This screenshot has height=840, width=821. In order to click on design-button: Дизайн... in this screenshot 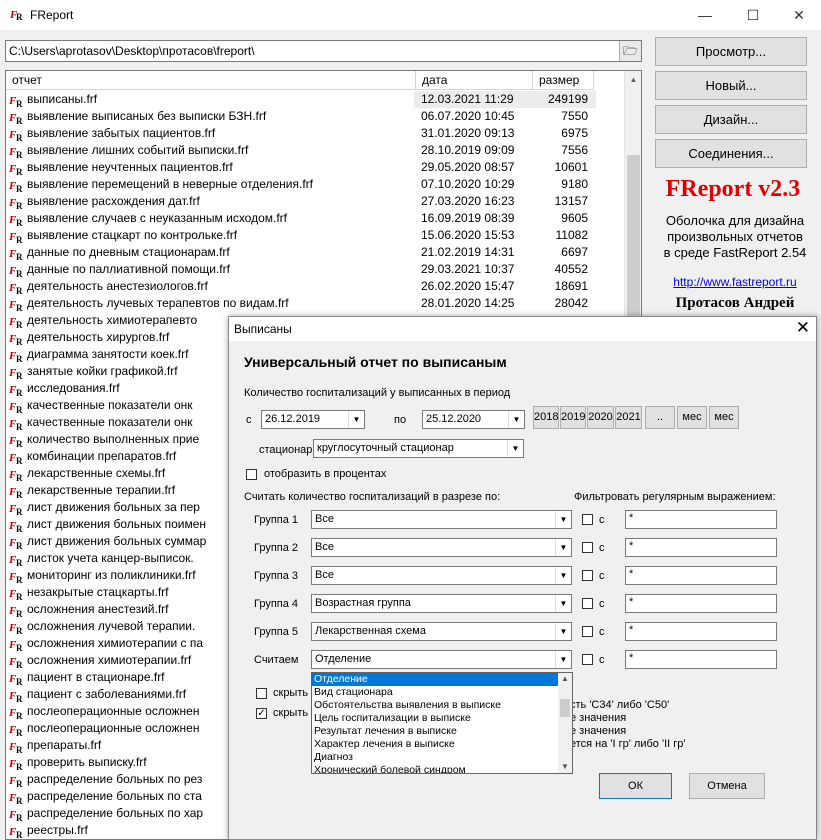, I will do `click(731, 119)`.